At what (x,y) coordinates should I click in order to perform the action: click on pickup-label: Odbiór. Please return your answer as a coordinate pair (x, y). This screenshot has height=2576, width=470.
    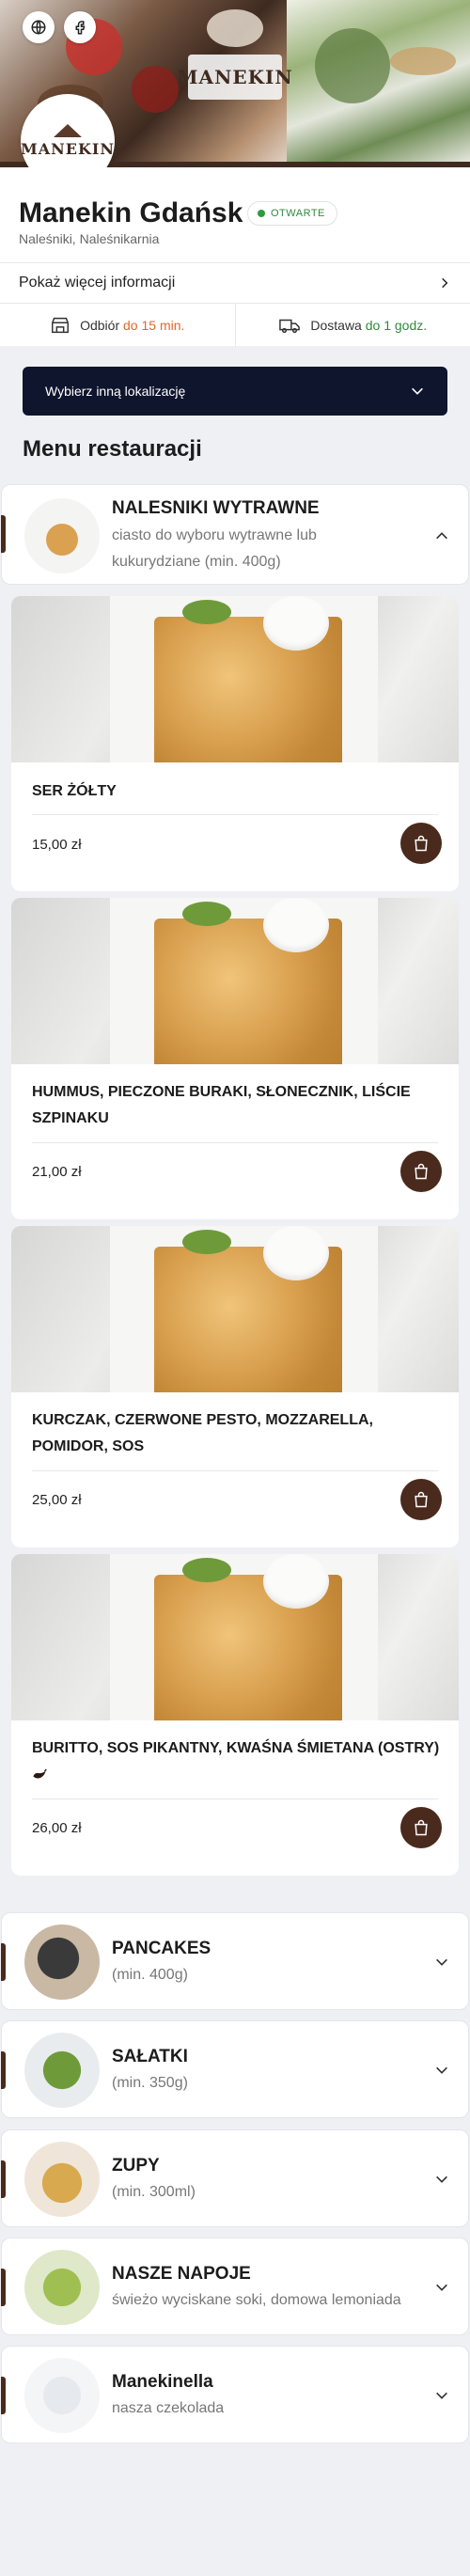
    Looking at the image, I should click on (100, 325).